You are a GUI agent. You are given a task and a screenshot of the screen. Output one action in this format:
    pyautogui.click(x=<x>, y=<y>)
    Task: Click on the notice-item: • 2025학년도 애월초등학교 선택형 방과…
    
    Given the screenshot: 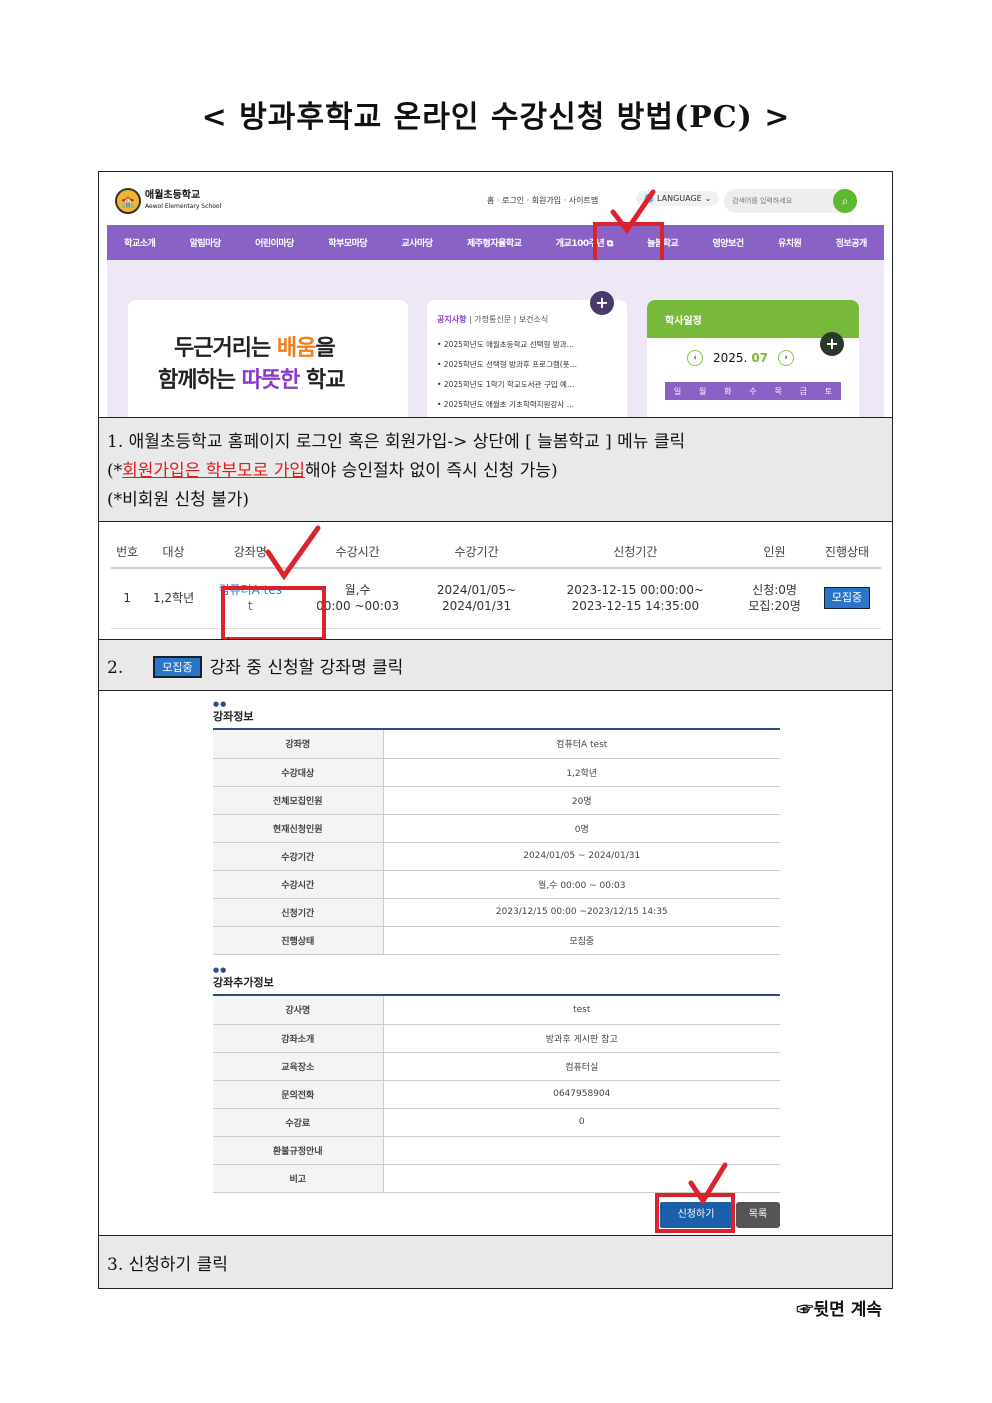 What is the action you would take?
    pyautogui.click(x=527, y=345)
    